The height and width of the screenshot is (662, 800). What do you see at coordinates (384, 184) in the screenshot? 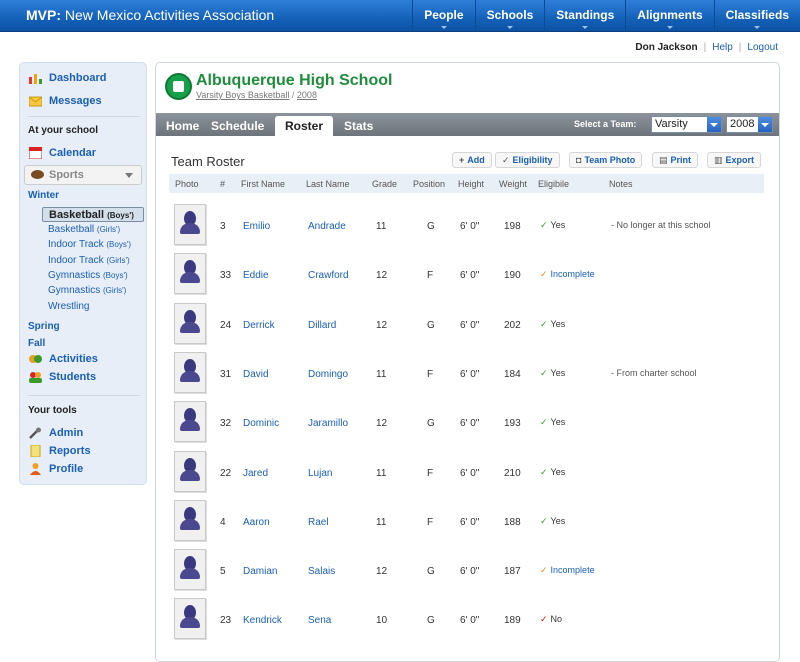
I see `col-grade: Grade` at bounding box center [384, 184].